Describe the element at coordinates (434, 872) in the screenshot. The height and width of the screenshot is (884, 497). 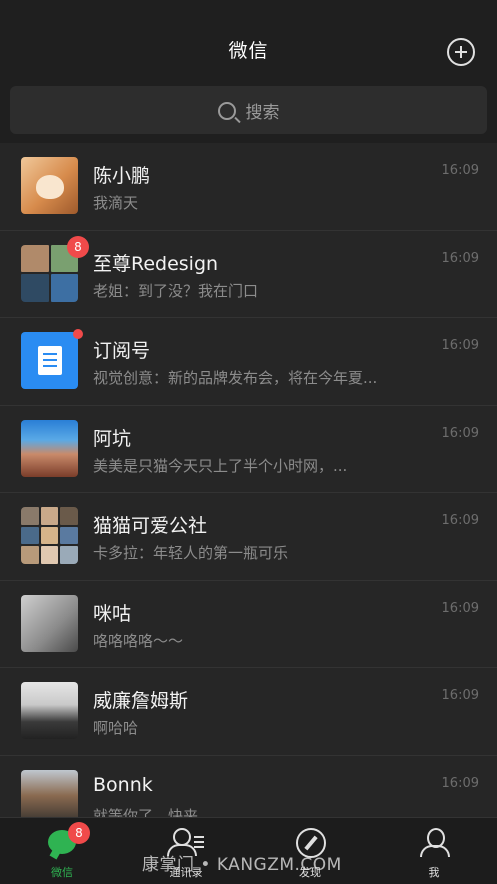
I see `tab-label: 我` at that location.